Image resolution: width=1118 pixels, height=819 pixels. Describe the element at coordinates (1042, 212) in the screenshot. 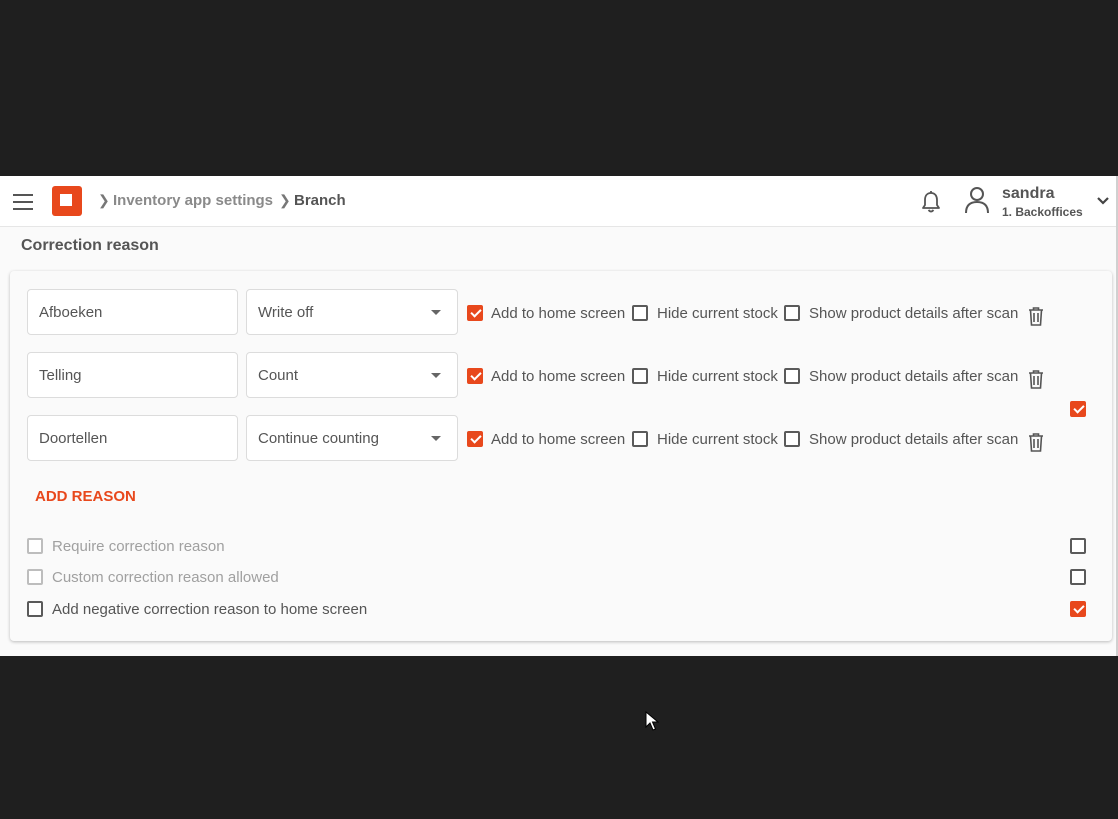

I see `user-organisation: 1. Backoffices` at that location.